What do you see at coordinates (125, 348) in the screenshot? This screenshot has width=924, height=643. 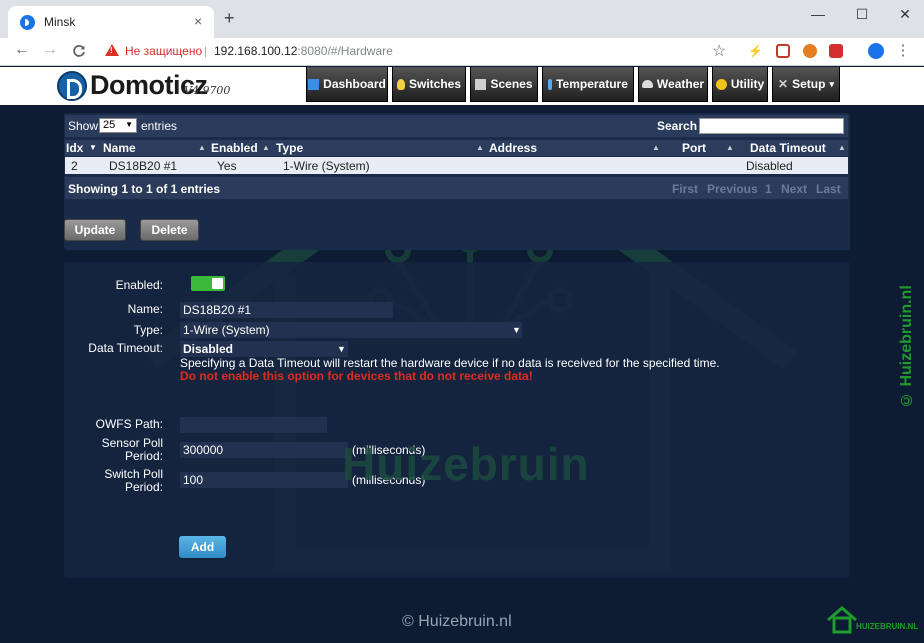 I see `data-timeout-label: Data Timeout:` at bounding box center [125, 348].